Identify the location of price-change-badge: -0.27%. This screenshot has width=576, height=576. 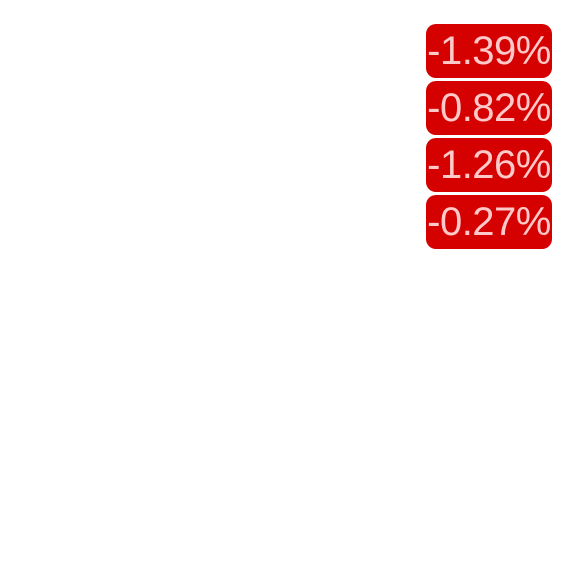
(489, 222).